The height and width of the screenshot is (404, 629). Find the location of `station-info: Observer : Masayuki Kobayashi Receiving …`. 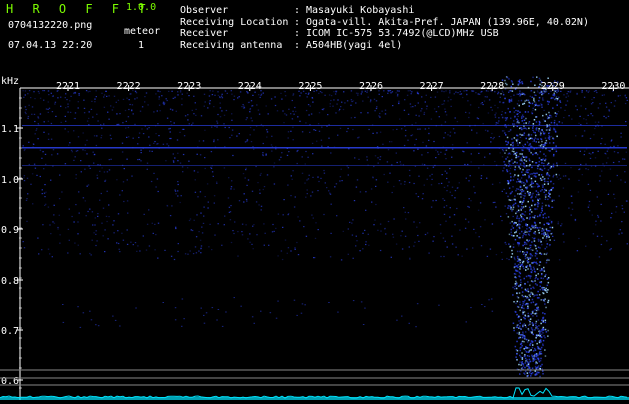

station-info: Observer : Masayuki Kobayashi Receiving … is located at coordinates (384, 28).